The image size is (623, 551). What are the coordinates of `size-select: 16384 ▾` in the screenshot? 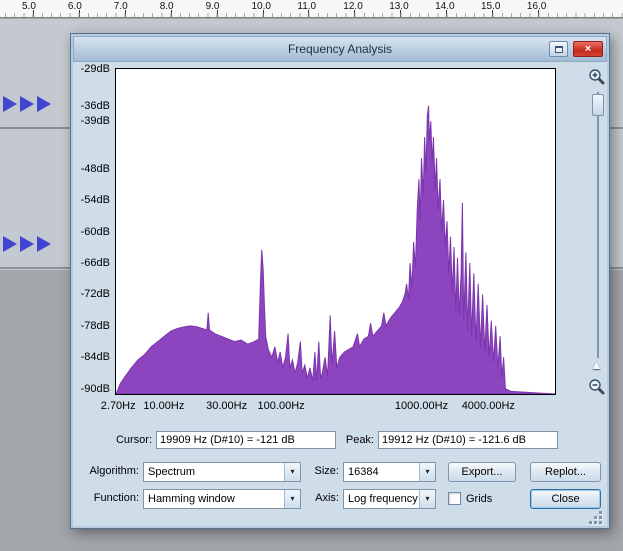 It's located at (389, 472).